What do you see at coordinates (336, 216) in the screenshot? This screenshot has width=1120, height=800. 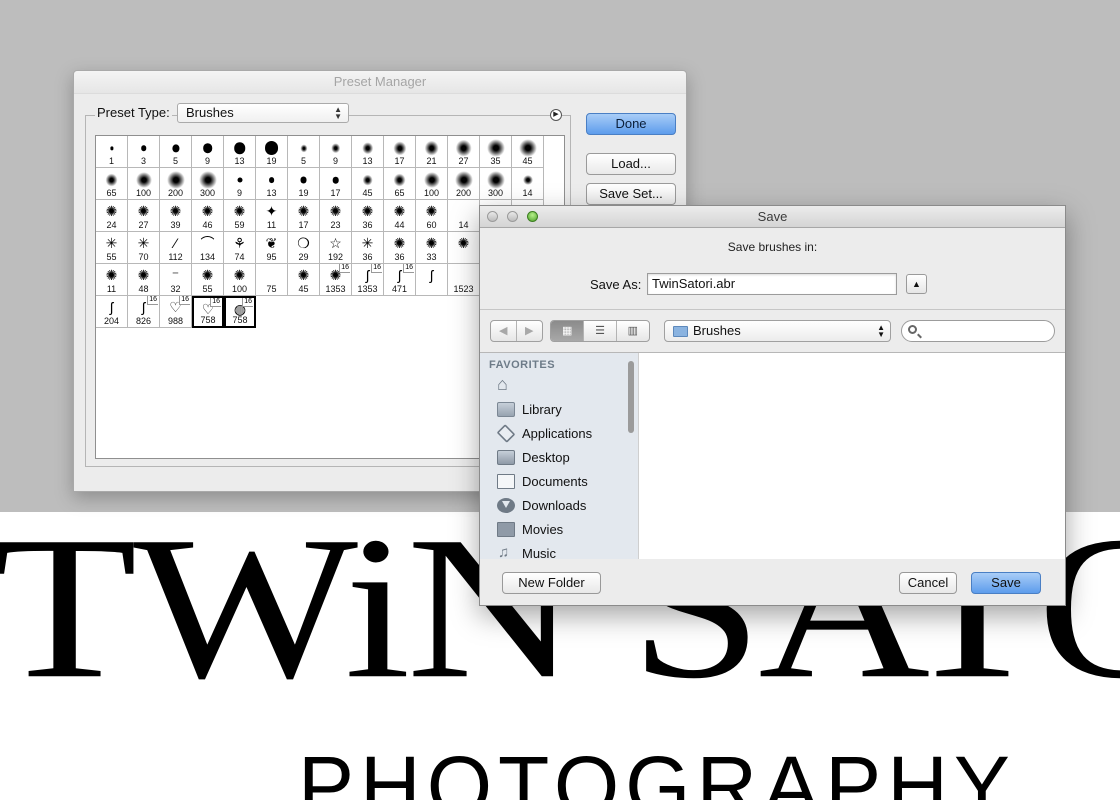 I see `brush-preset-cell: ✺ 23` at bounding box center [336, 216].